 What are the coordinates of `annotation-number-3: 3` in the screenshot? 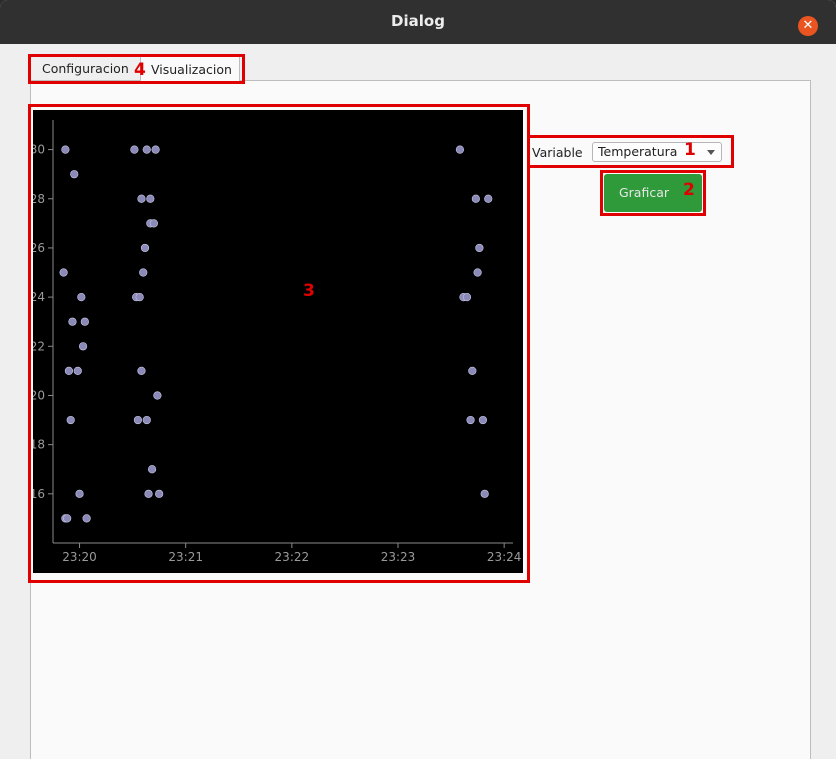 It's located at (309, 291).